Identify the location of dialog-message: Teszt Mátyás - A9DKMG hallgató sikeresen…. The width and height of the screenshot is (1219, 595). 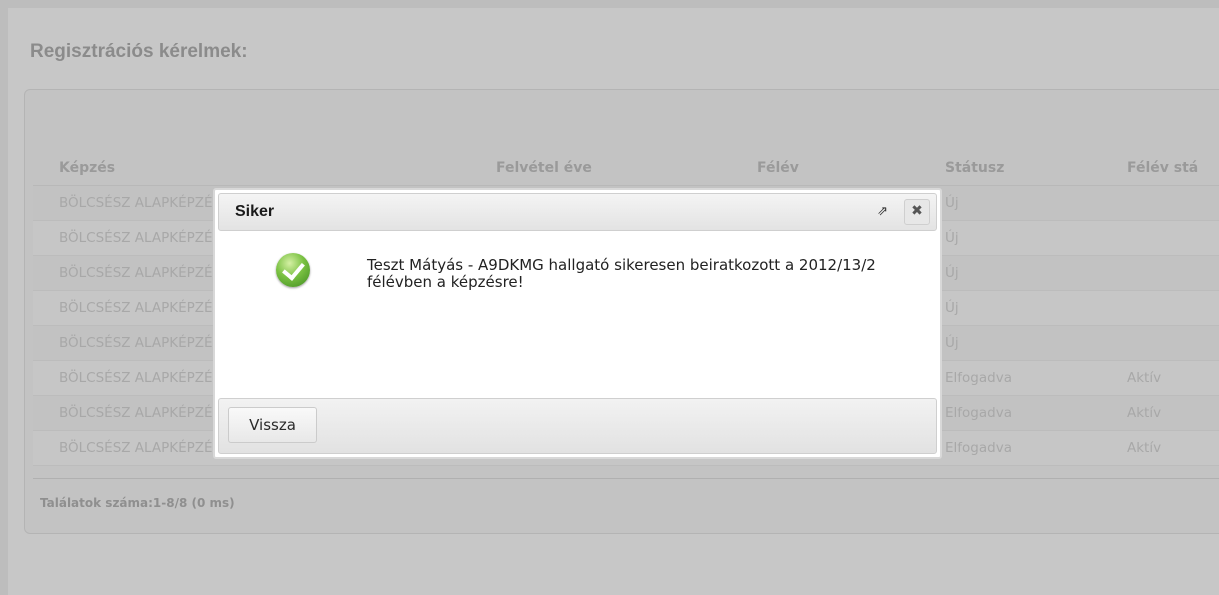
(621, 273).